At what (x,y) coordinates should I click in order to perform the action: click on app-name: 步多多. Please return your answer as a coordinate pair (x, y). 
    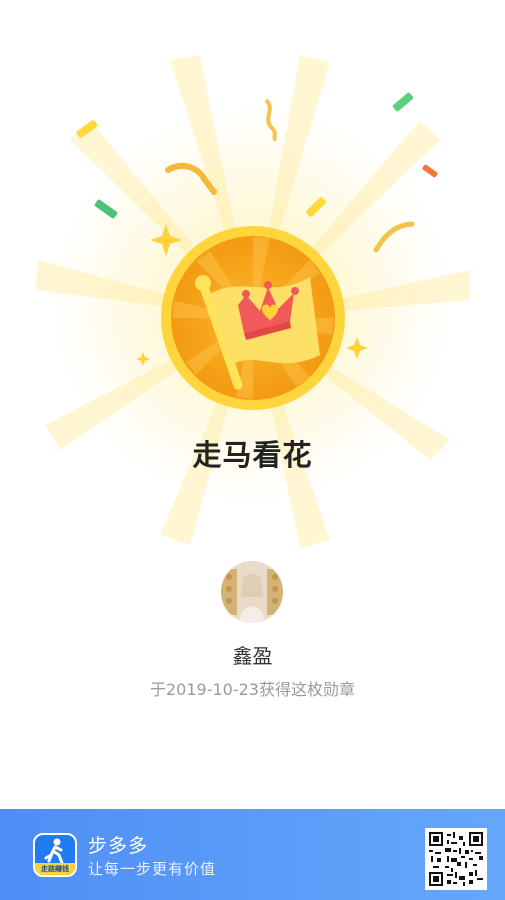
    Looking at the image, I should click on (118, 846).